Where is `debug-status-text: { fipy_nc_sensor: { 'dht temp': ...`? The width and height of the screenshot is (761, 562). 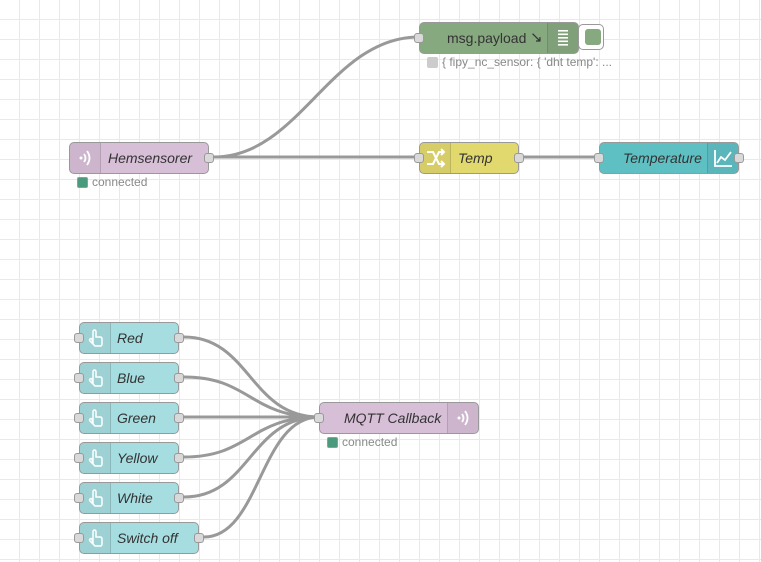
debug-status-text: { fipy_nc_sensor: { 'dht temp': ... is located at coordinates (527, 62).